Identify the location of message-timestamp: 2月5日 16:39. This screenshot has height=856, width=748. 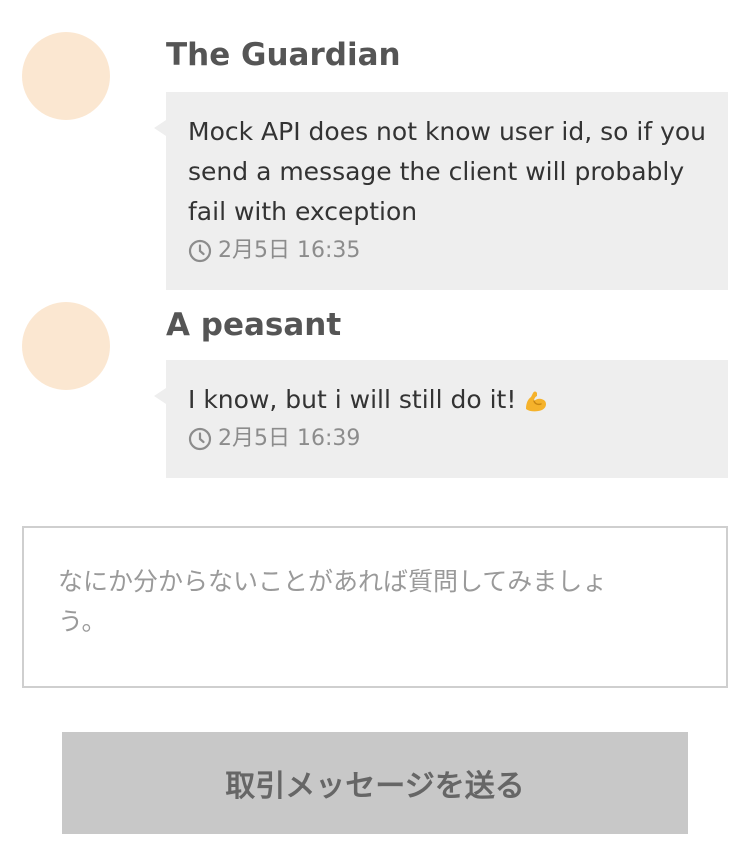
(448, 439).